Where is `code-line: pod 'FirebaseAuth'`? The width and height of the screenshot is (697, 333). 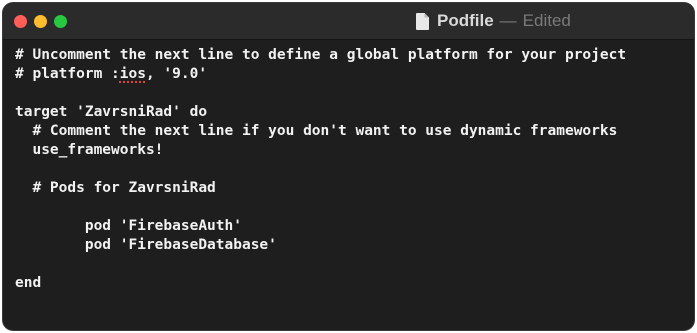
code-line: pod 'FirebaseAuth' is located at coordinates (128, 226).